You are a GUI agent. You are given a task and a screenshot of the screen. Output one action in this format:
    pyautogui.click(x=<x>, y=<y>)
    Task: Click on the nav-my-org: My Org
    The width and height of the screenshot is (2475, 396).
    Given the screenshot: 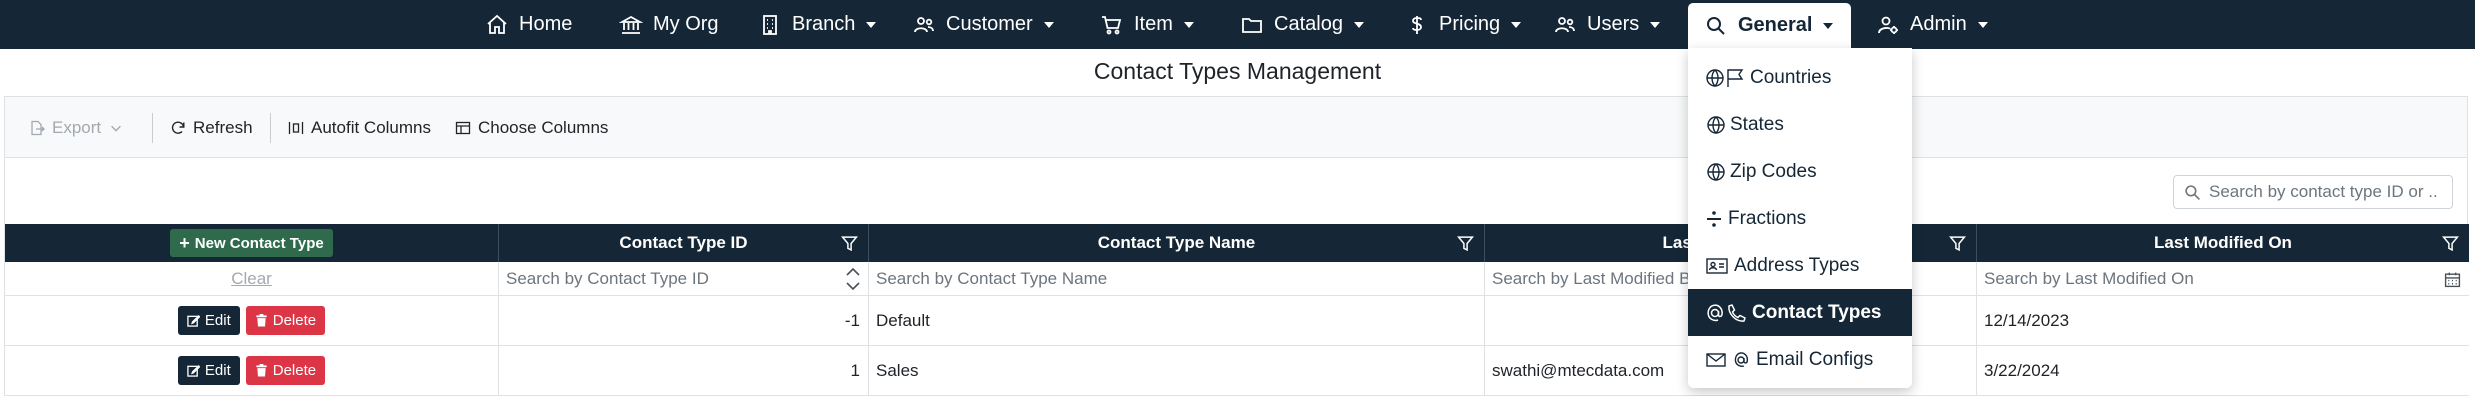 What is the action you would take?
    pyautogui.click(x=669, y=24)
    